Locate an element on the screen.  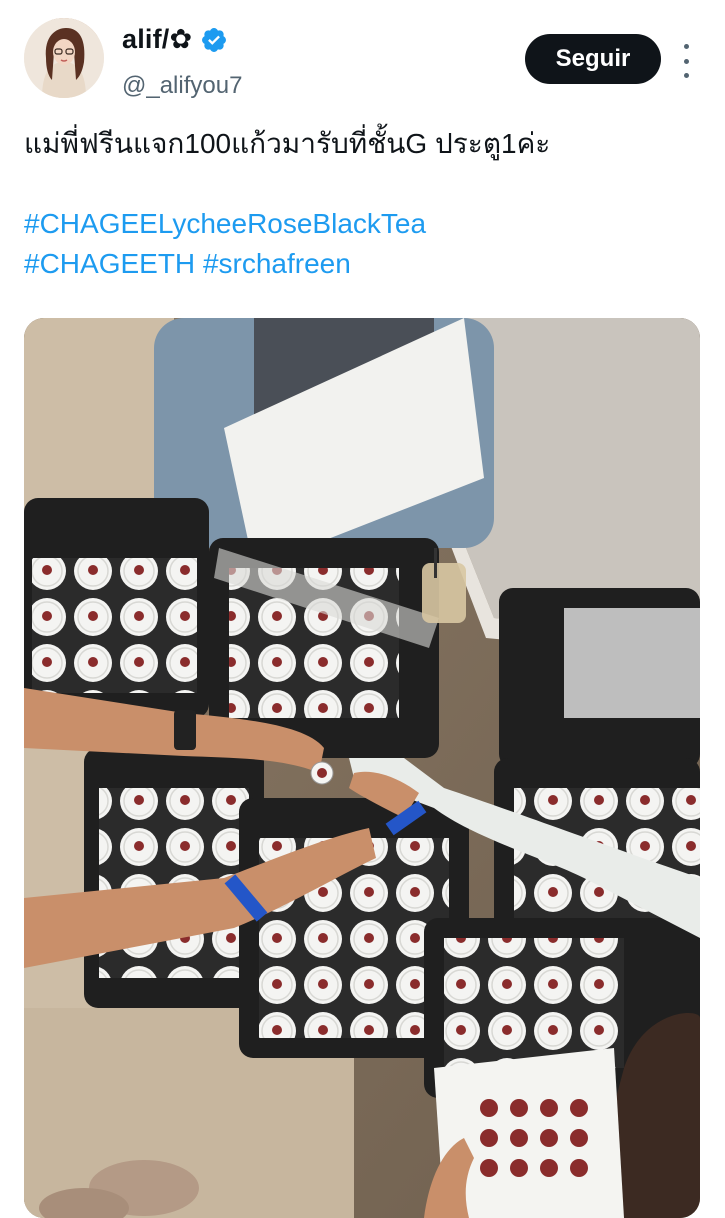
more-options-icon is located at coordinates (686, 61).